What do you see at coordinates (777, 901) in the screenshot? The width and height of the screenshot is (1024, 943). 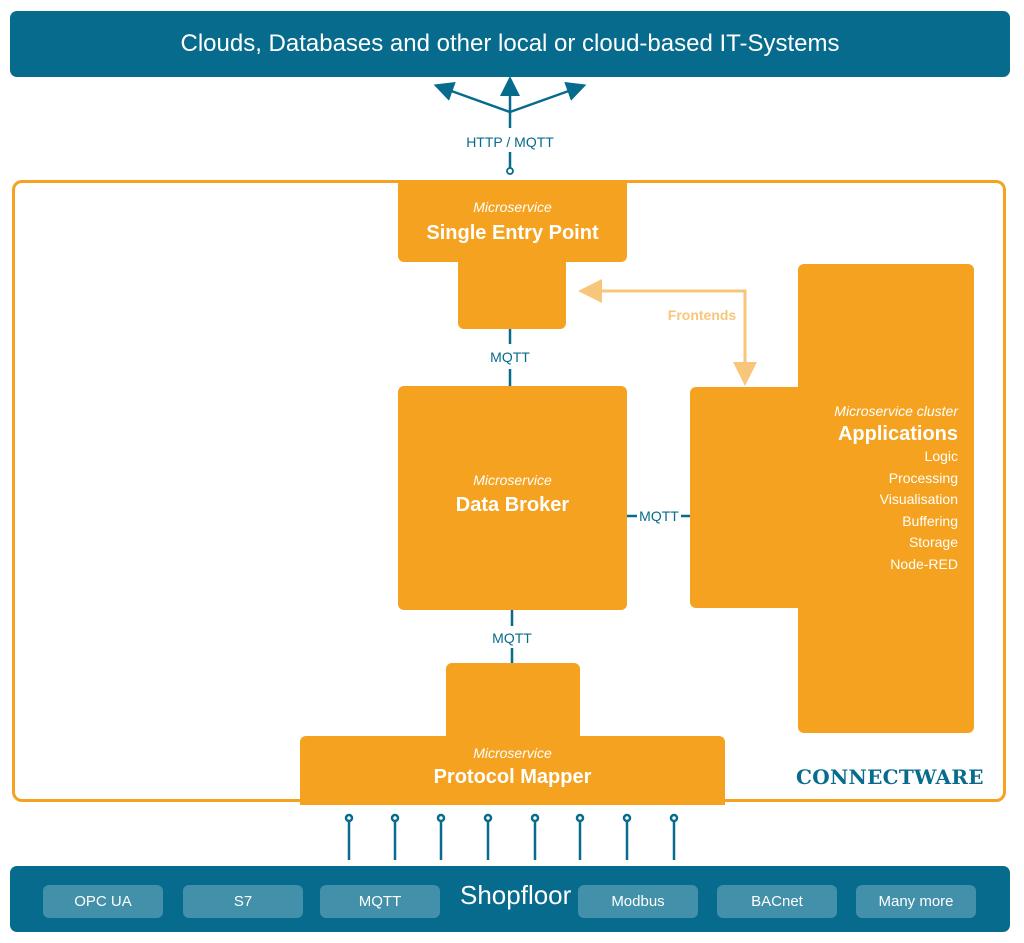 I see `protocol-chip-bacnet: BACnet` at bounding box center [777, 901].